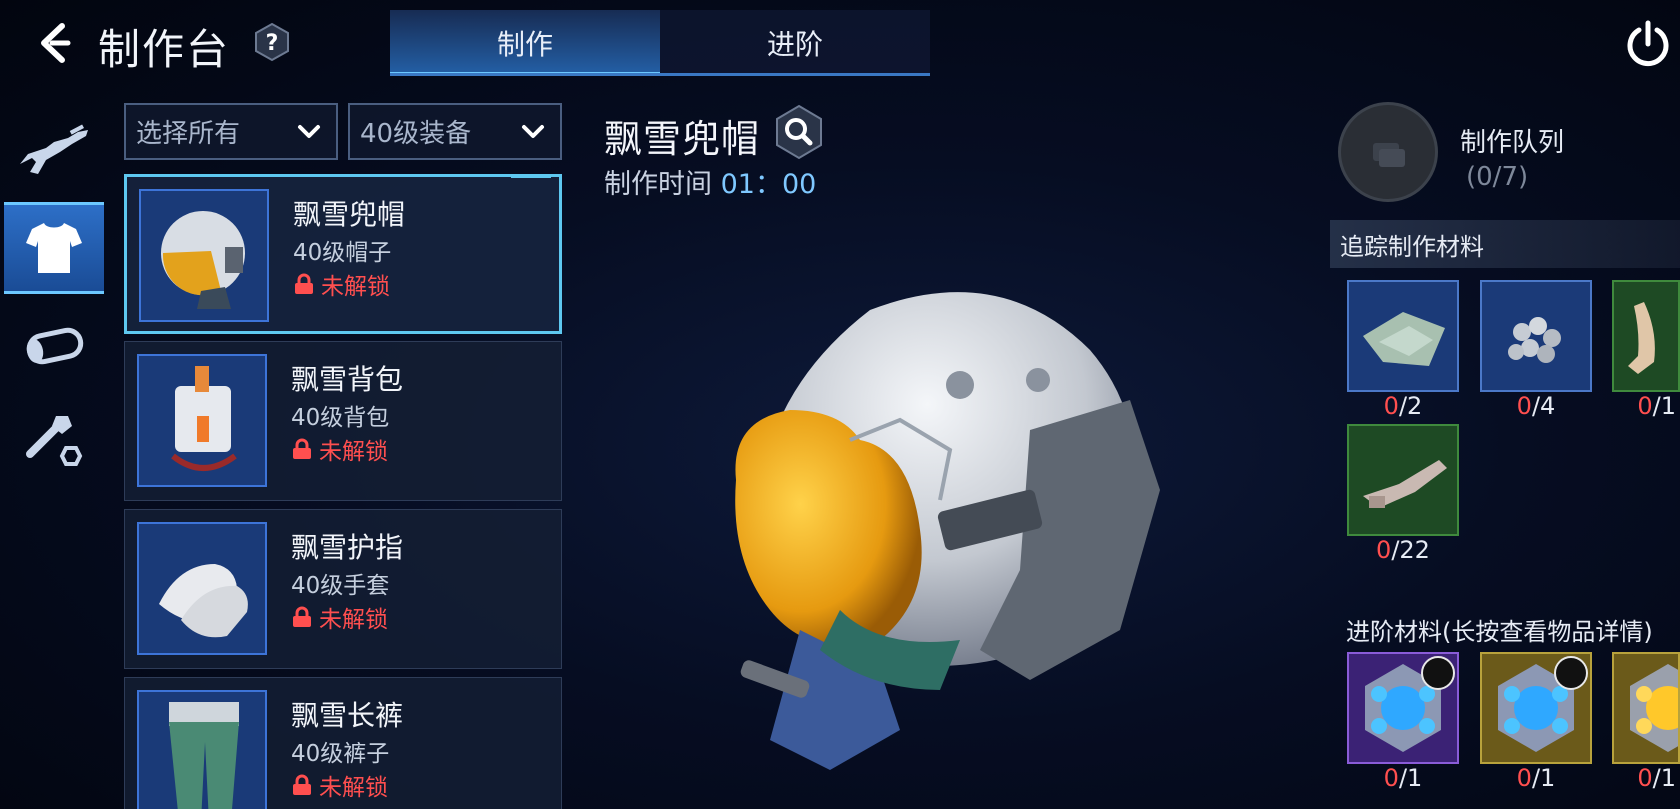 The image size is (1680, 809). I want to click on gloves-thumbnail-icon, so click(202, 588).